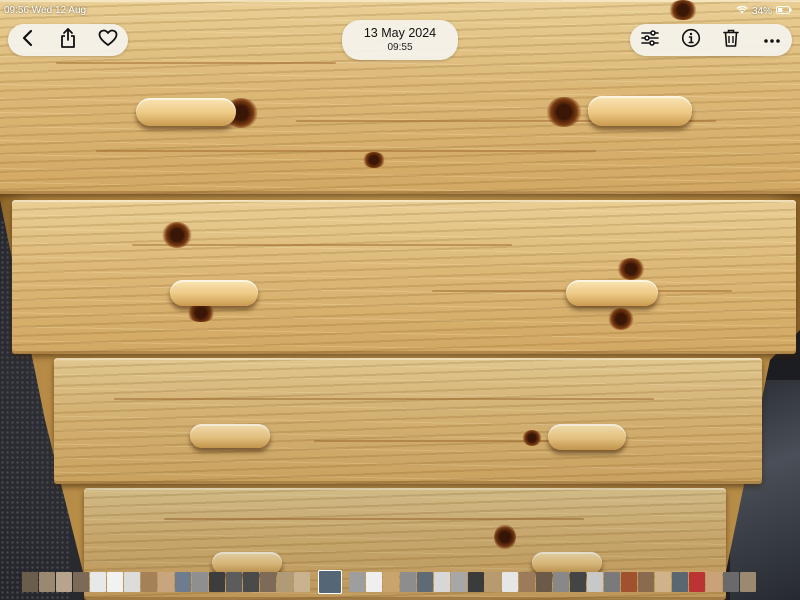 Image resolution: width=800 pixels, height=600 pixels. I want to click on info-button, so click(691, 40).